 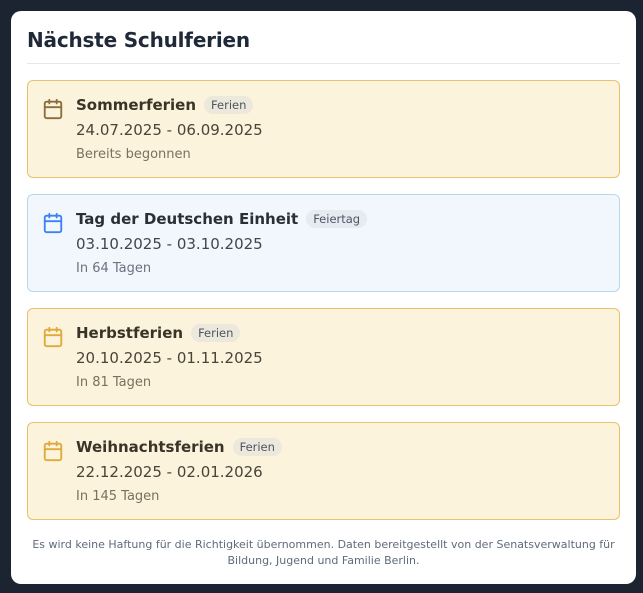 I want to click on card-title: Nächste Schulferien, so click(x=138, y=40).